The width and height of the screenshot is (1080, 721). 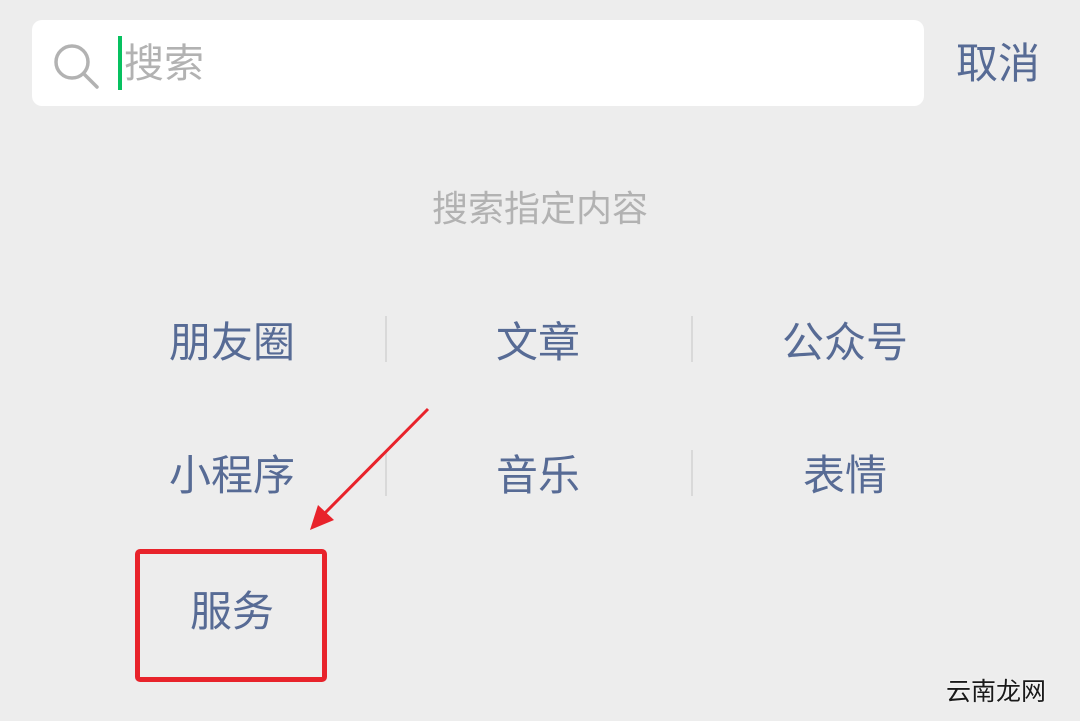 What do you see at coordinates (538, 343) in the screenshot?
I see `category-articles: 文章` at bounding box center [538, 343].